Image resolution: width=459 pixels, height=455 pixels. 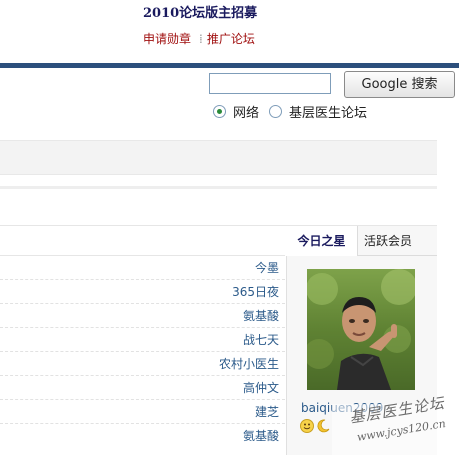 What do you see at coordinates (142, 387) in the screenshot?
I see `list-item: 高仲文` at bounding box center [142, 387].